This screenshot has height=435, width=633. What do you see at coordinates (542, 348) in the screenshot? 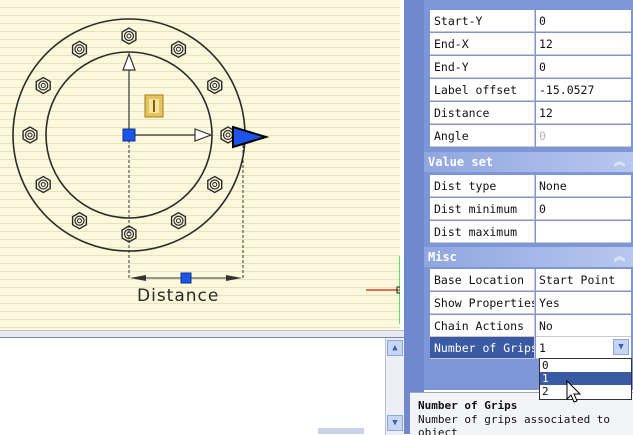
I see `selected-value: 1` at bounding box center [542, 348].